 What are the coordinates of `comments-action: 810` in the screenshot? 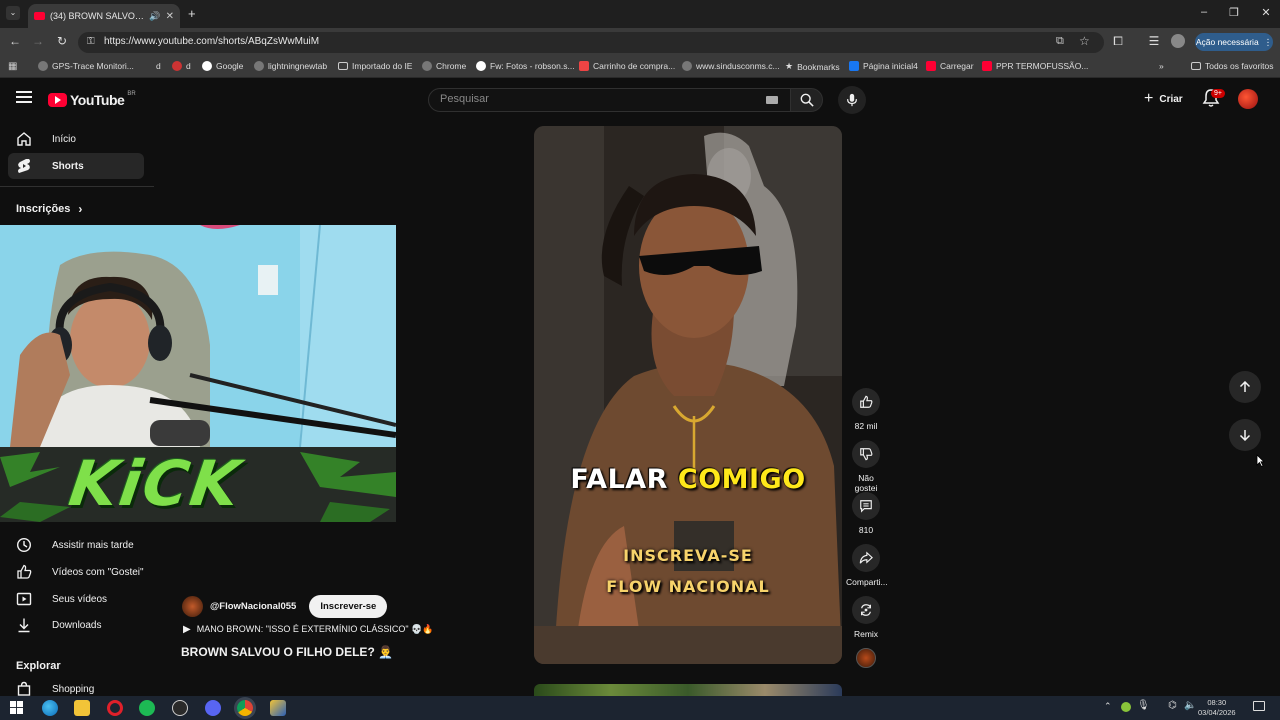 It's located at (866, 513).